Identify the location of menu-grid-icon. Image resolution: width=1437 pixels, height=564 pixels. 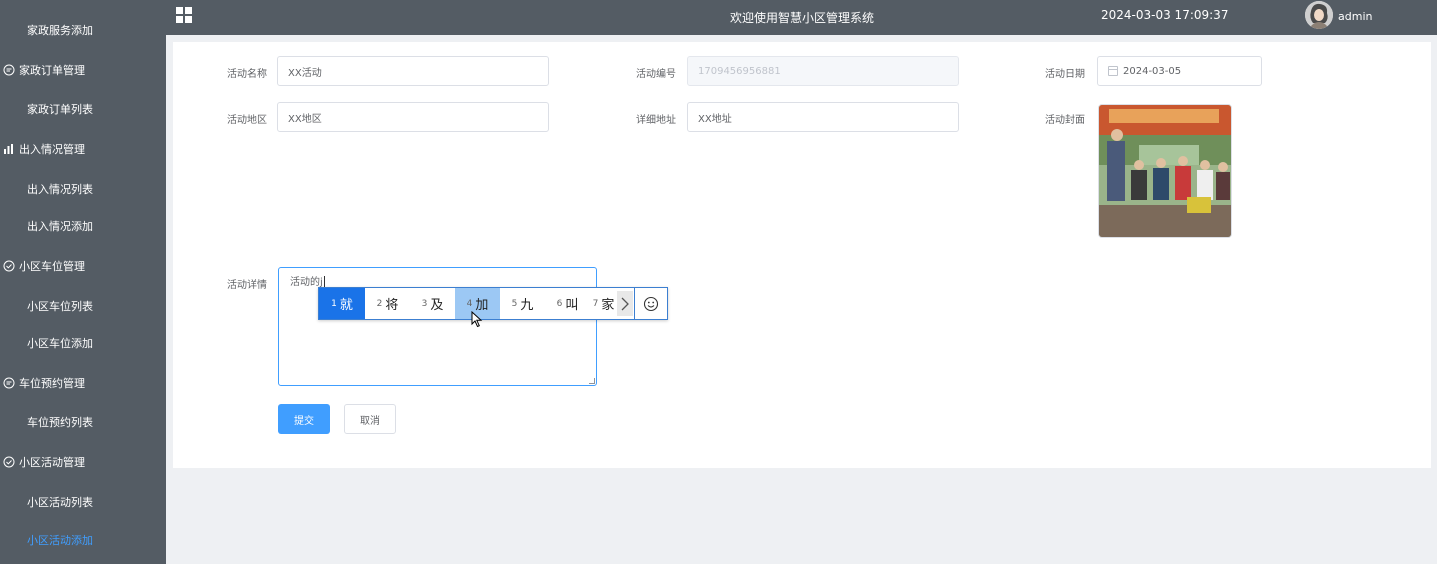
(184, 15).